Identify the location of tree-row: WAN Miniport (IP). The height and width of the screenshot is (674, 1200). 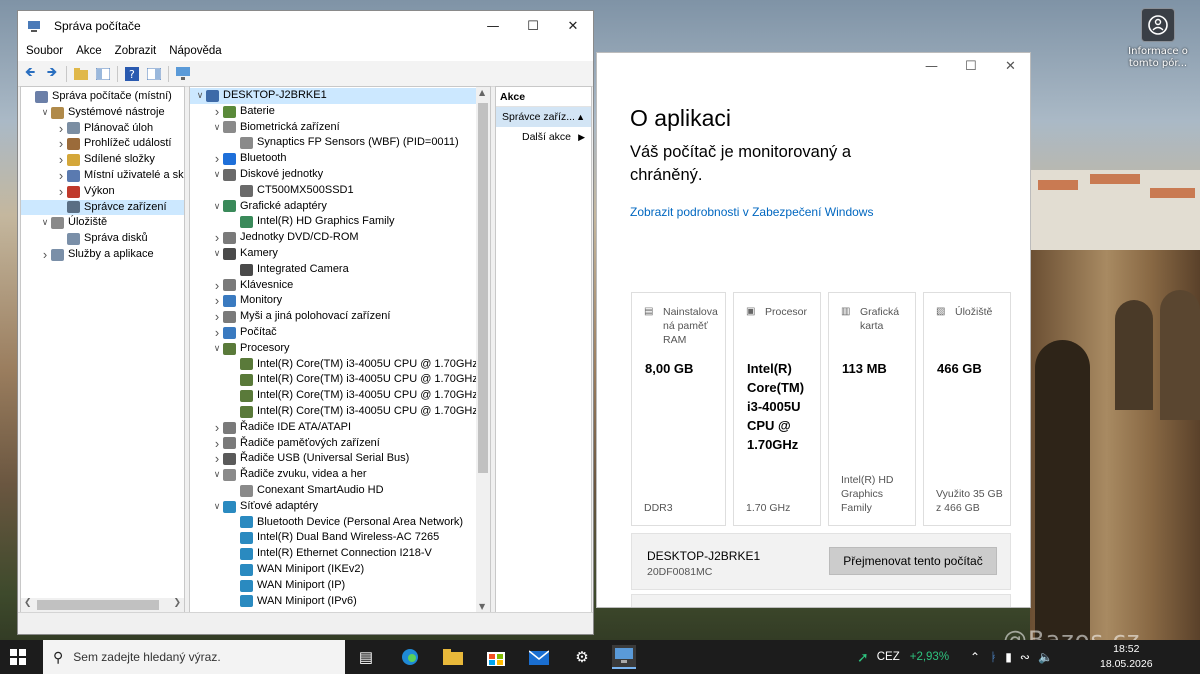
(340, 586).